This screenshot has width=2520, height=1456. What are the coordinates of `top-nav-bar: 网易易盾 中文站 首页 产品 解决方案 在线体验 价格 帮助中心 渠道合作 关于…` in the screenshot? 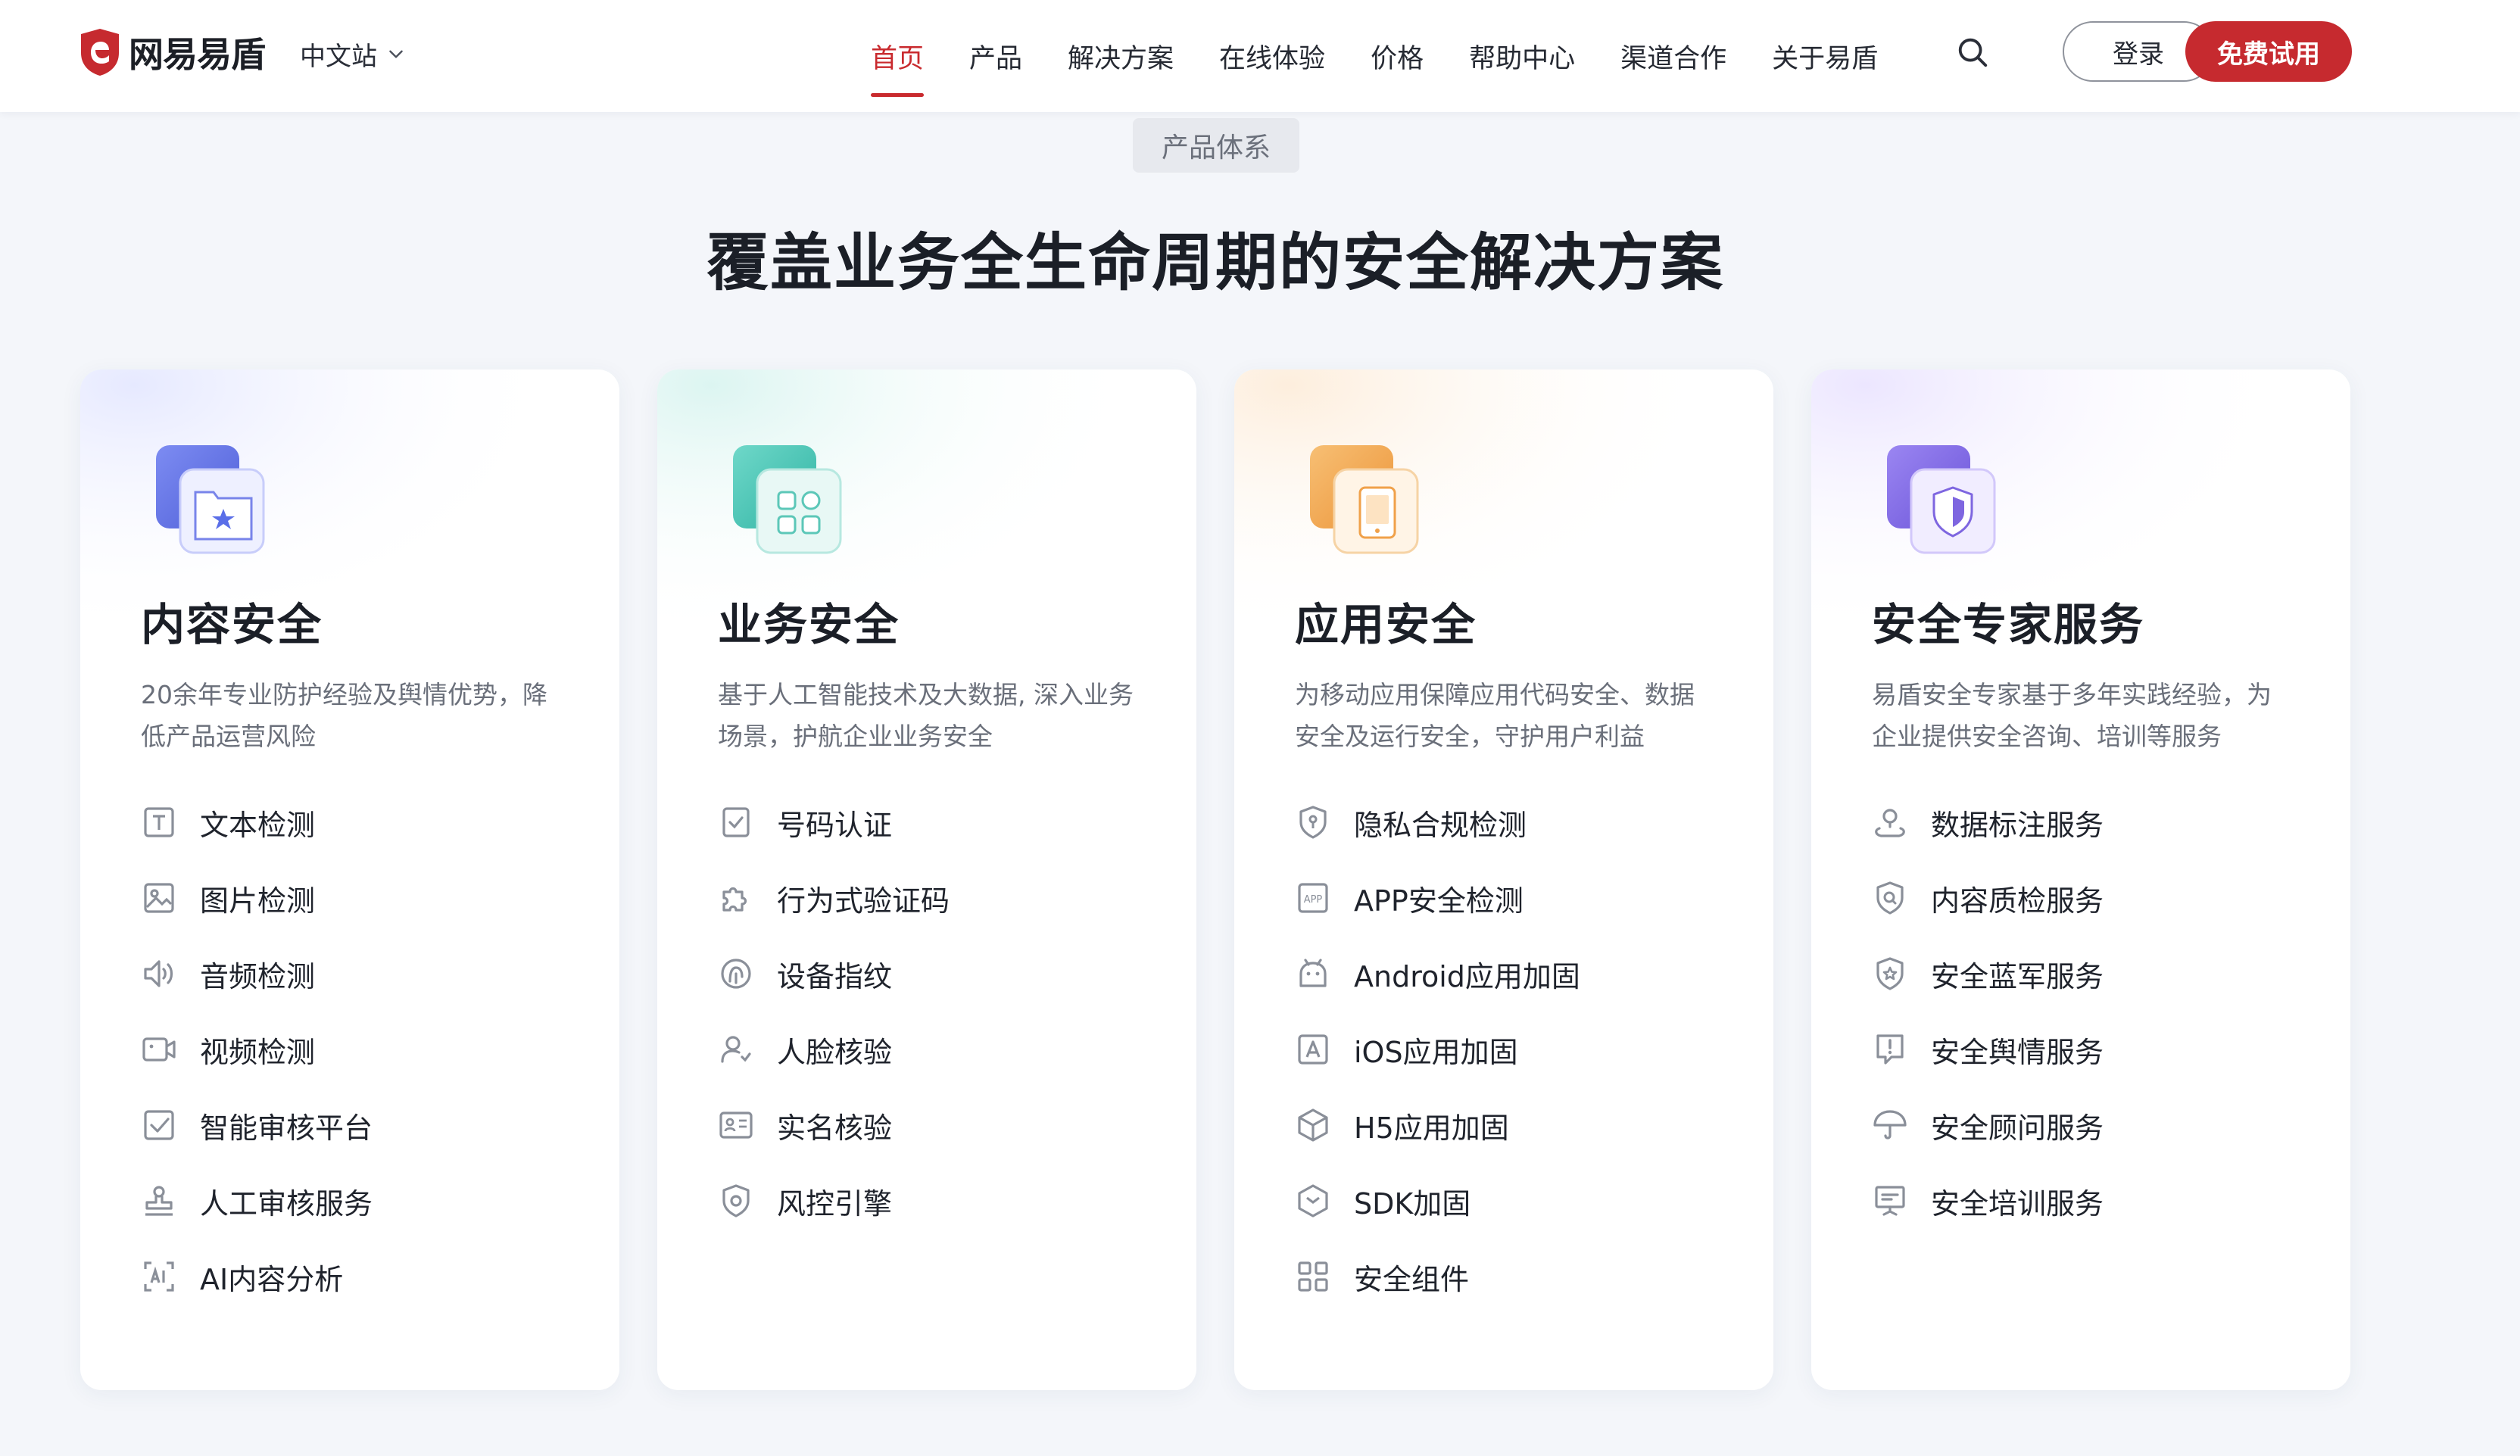 It's located at (1260, 56).